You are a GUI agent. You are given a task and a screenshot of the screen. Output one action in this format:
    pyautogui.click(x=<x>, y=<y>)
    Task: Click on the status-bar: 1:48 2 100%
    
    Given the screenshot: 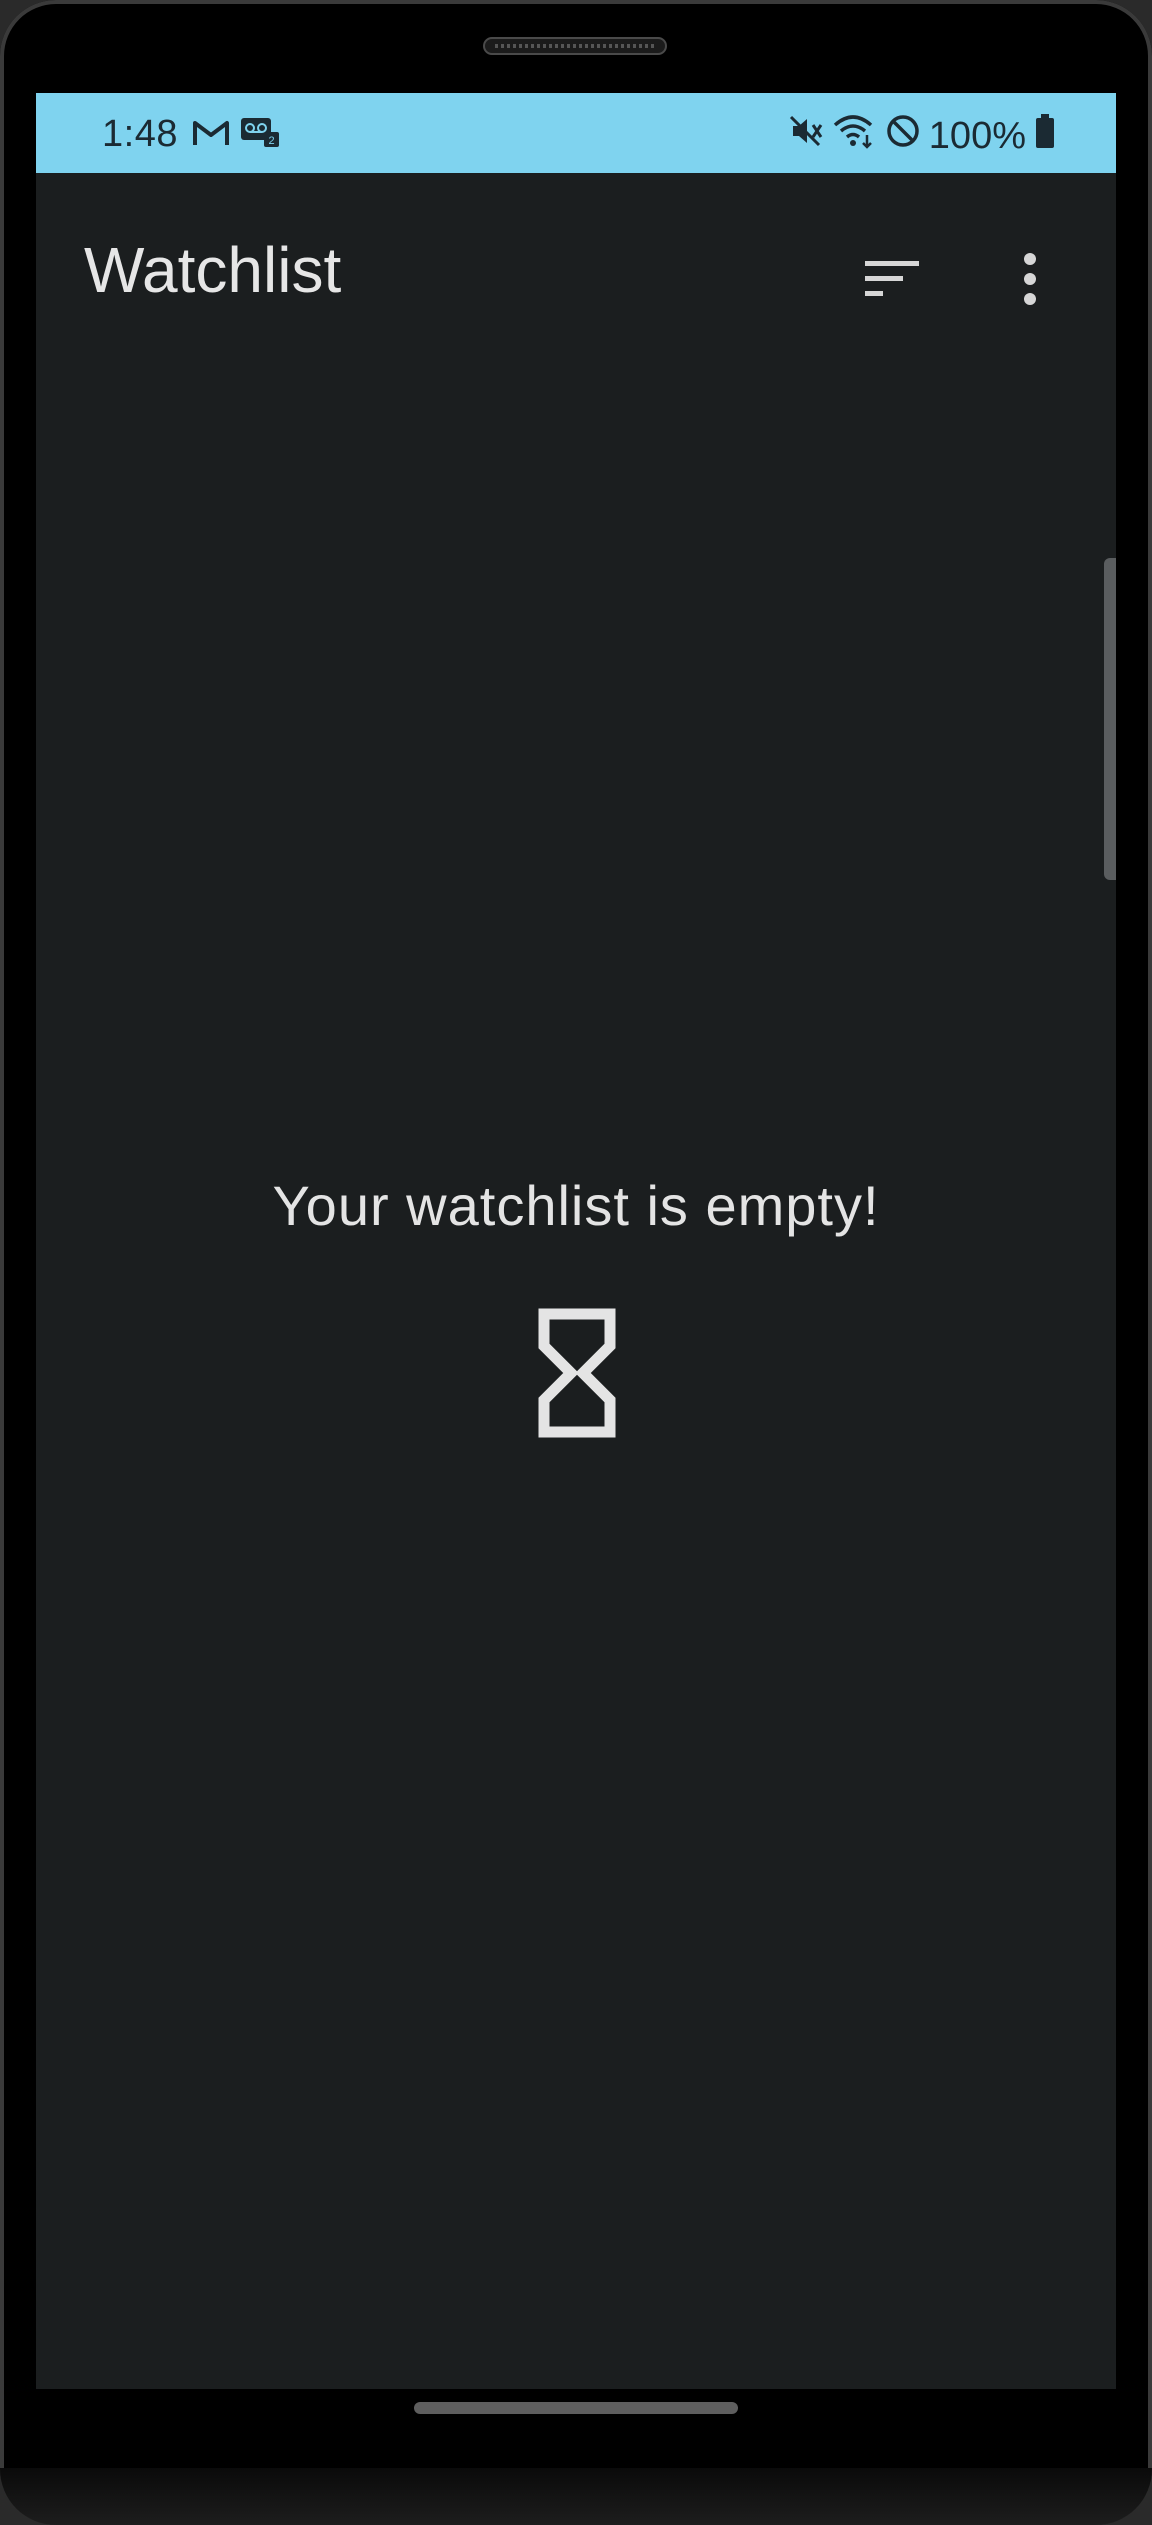 What is the action you would take?
    pyautogui.click(x=576, y=133)
    